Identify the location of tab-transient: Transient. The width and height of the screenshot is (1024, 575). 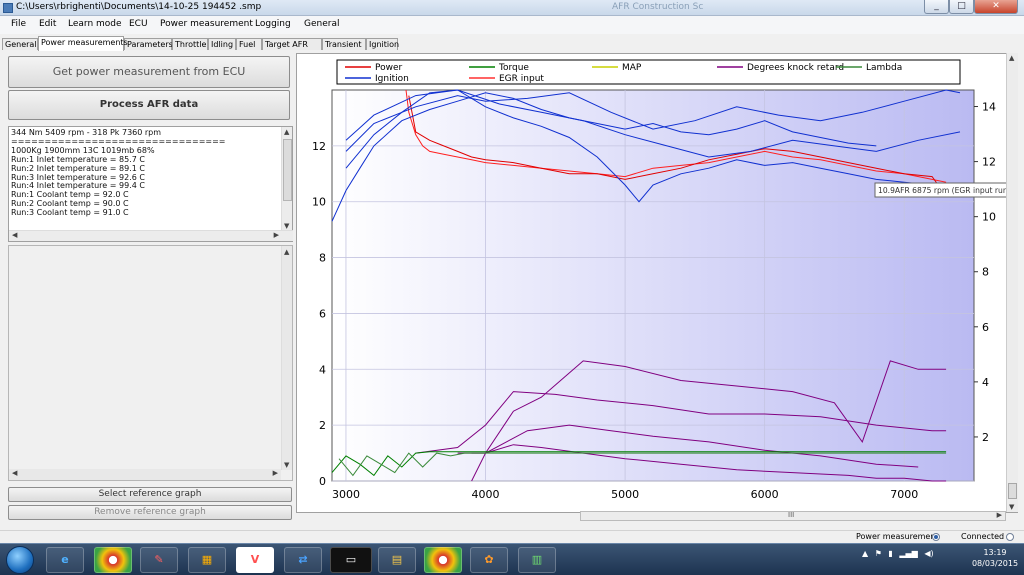
(344, 44).